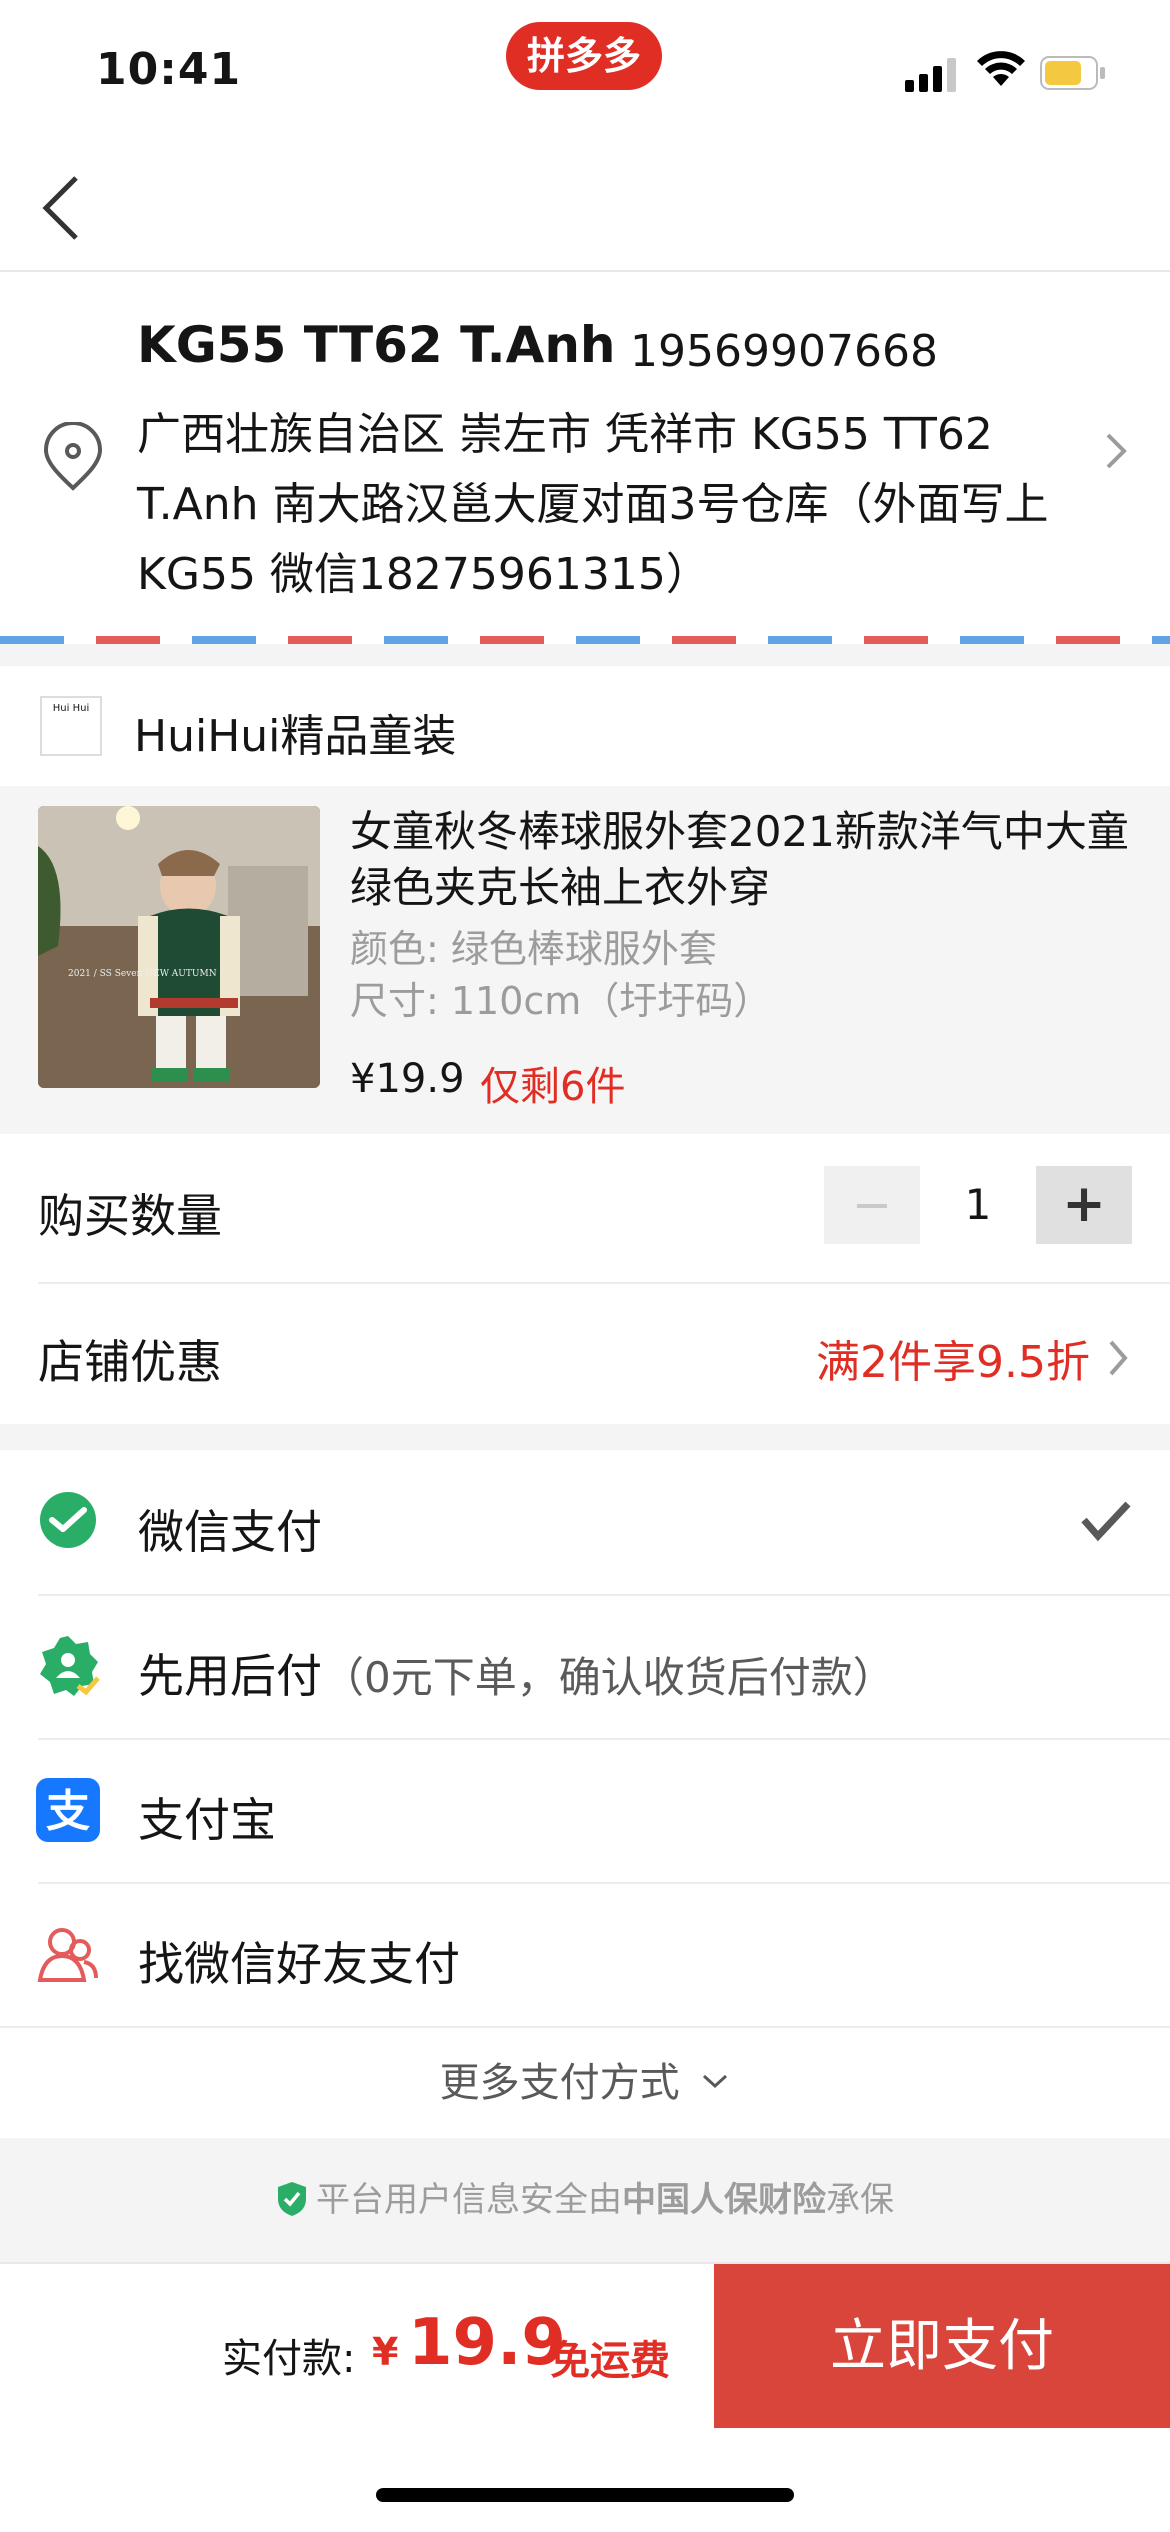 The width and height of the screenshot is (1170, 2532). I want to click on shop-discount-label: 店铺优惠, so click(130, 1362).